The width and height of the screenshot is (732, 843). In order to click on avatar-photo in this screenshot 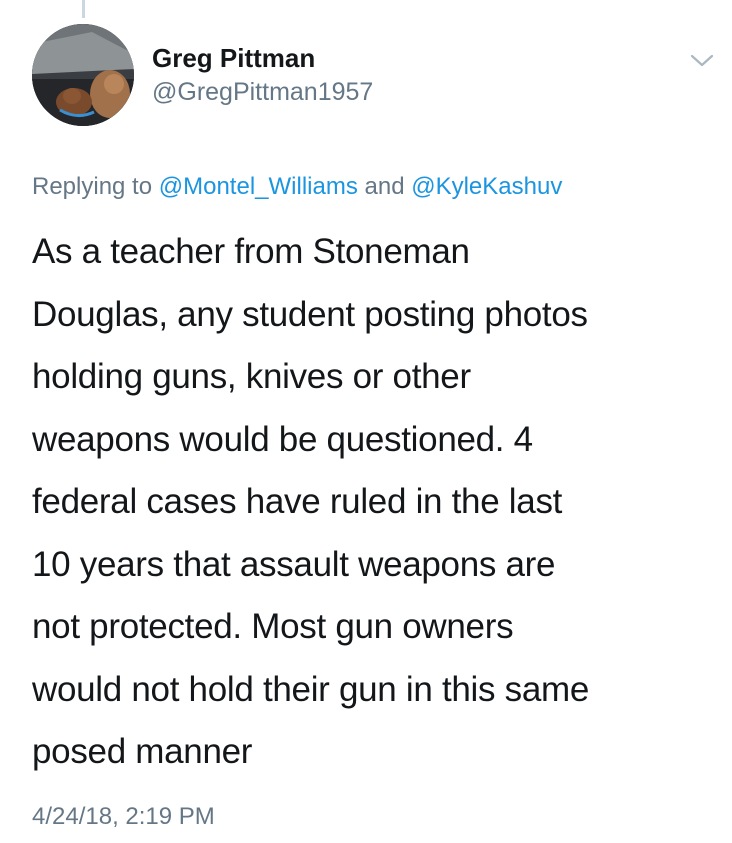, I will do `click(83, 75)`.